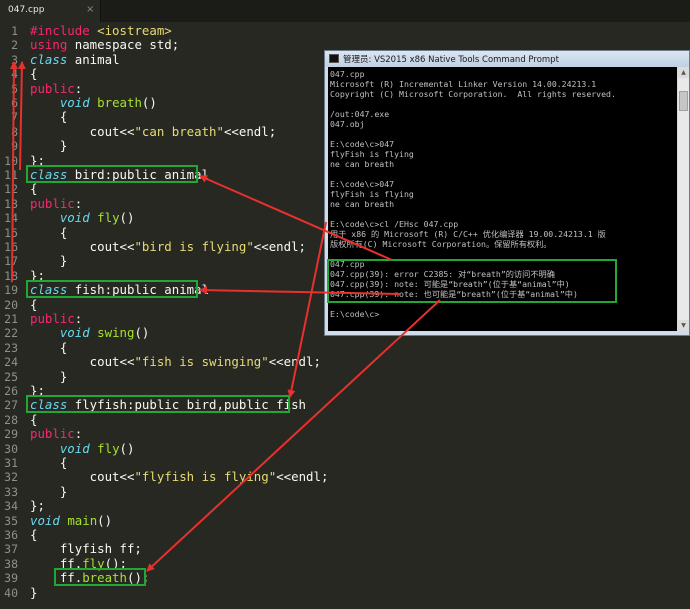 The height and width of the screenshot is (609, 690). What do you see at coordinates (300, 290) in the screenshot?
I see `arrow-error-to-fish` at bounding box center [300, 290].